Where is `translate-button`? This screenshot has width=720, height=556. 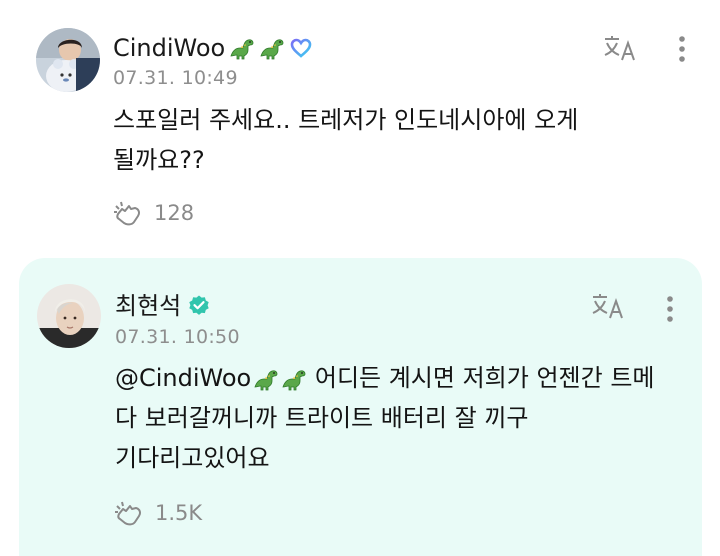
translate-button is located at coordinates (620, 48).